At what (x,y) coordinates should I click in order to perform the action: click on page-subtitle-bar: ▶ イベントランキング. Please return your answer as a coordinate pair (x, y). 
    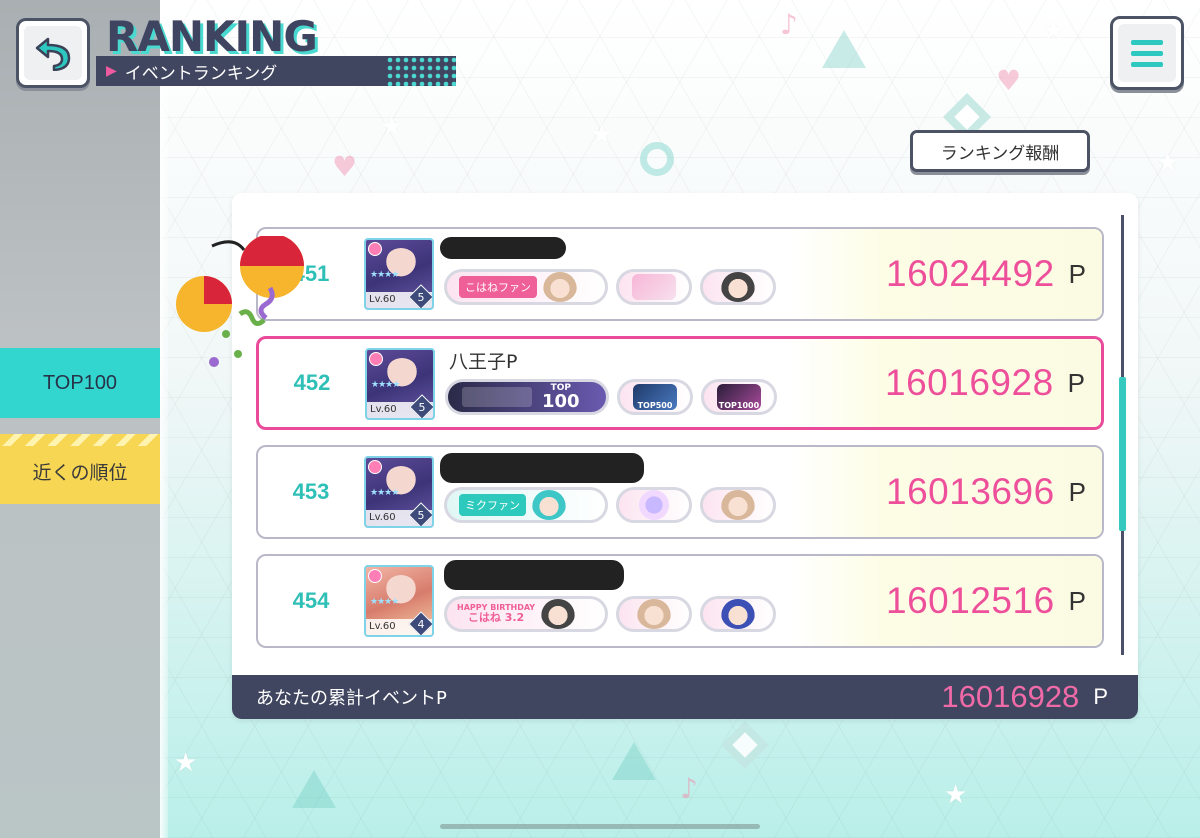
    Looking at the image, I should click on (276, 71).